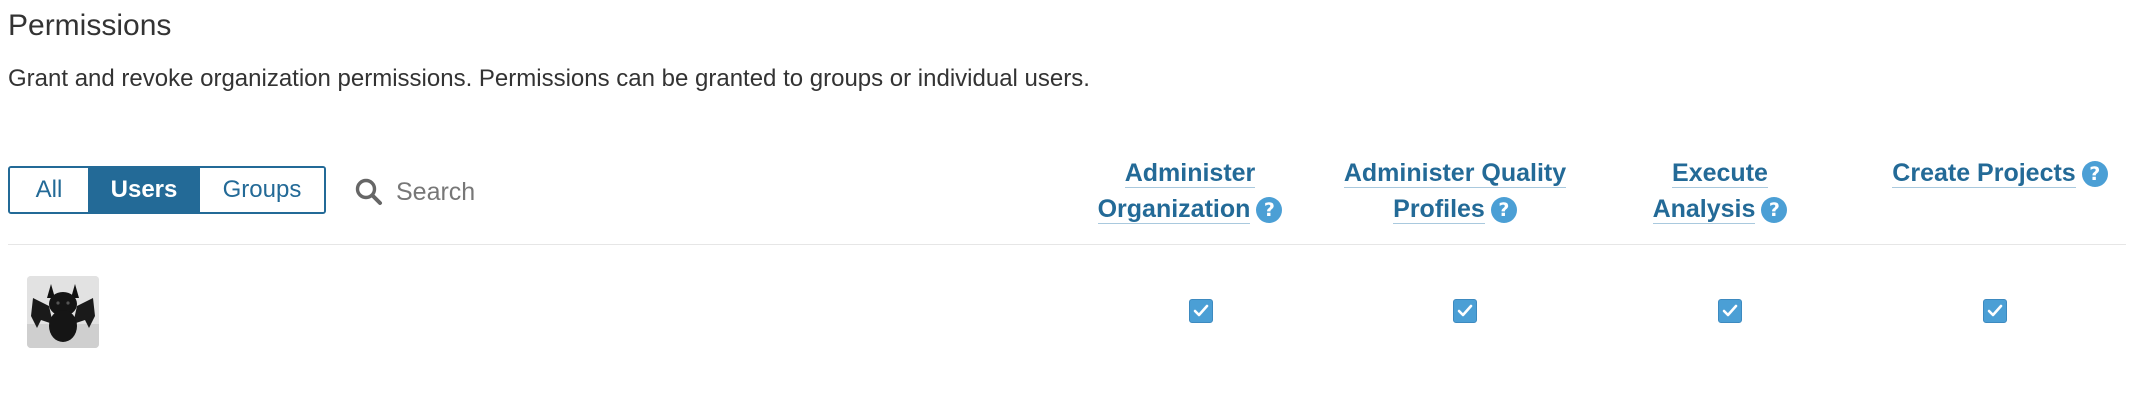  I want to click on avatar, so click(63, 312).